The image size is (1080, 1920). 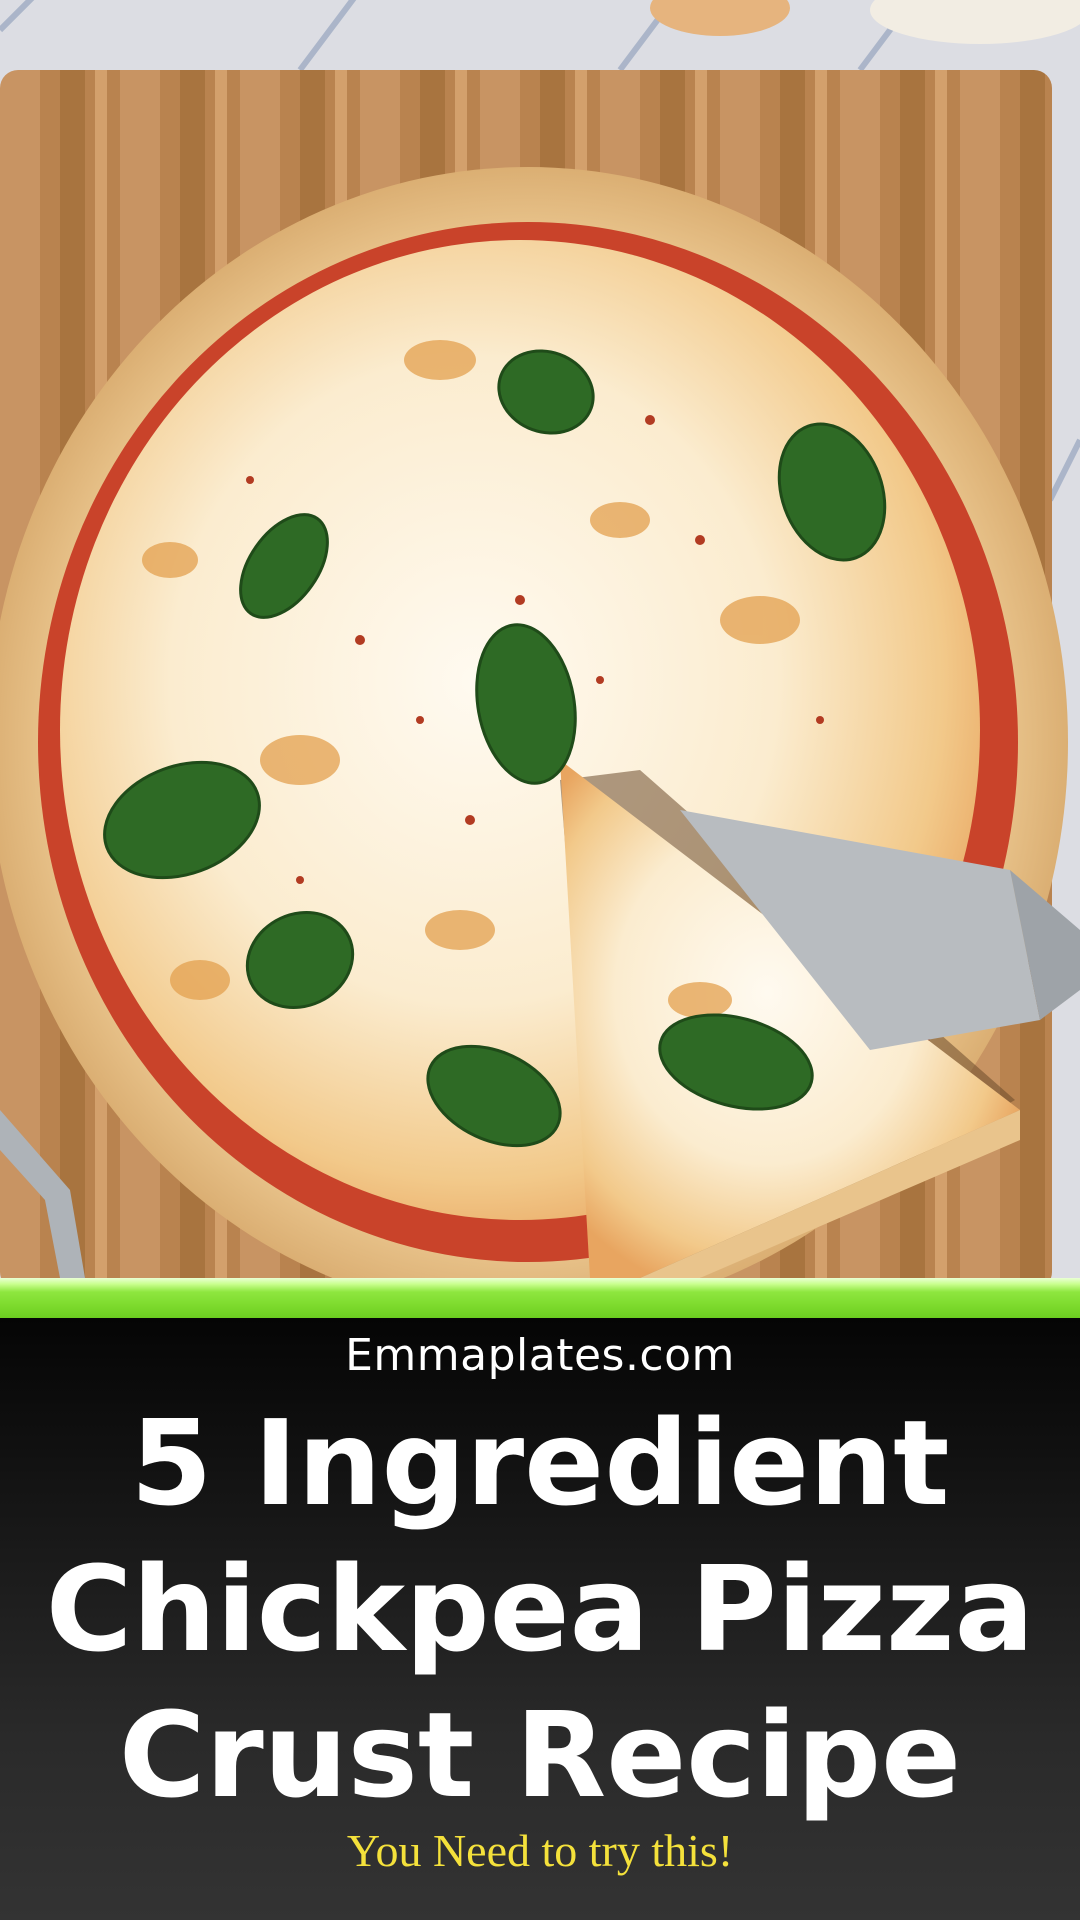 I want to click on accent-bar, so click(x=540, y=1298).